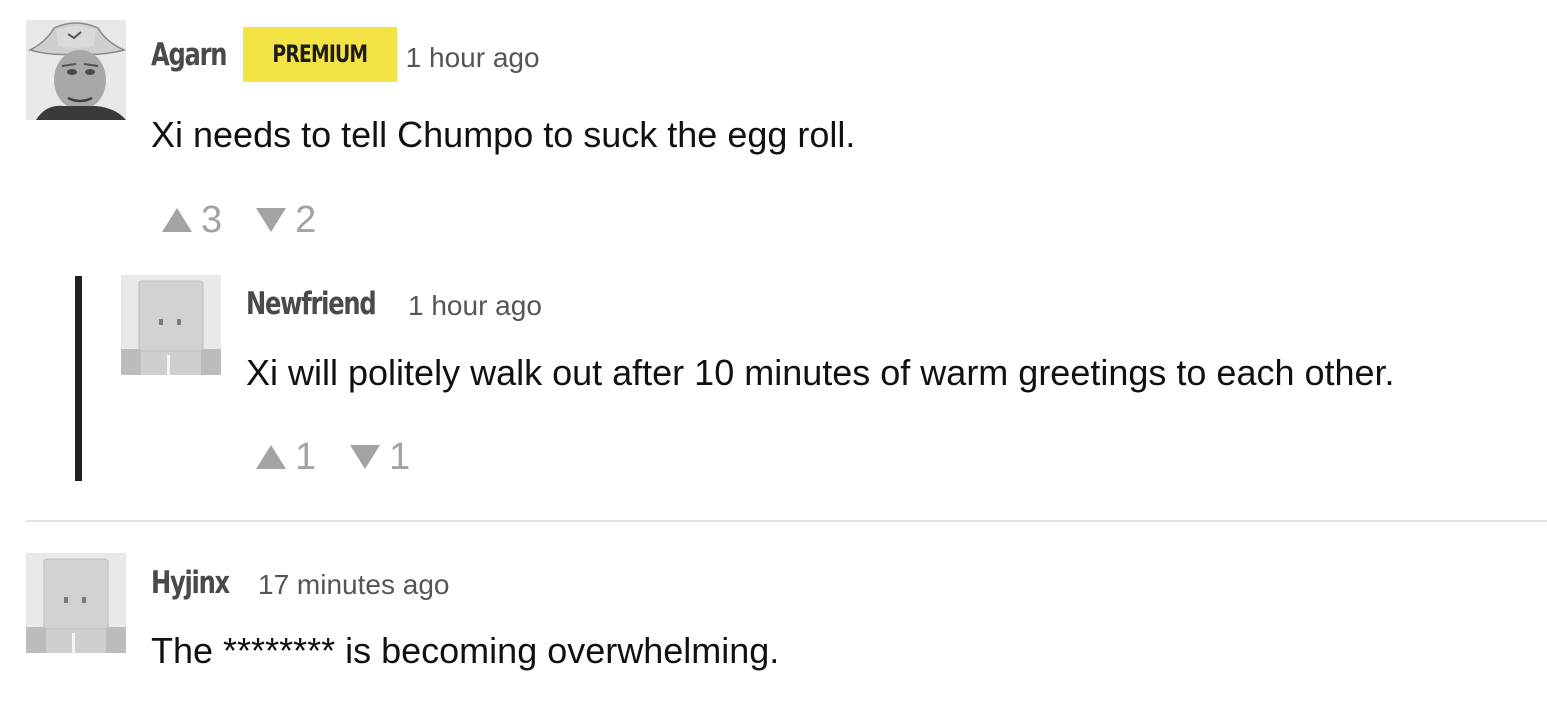 The image size is (1547, 717). I want to click on upvote-button: 3, so click(192, 220).